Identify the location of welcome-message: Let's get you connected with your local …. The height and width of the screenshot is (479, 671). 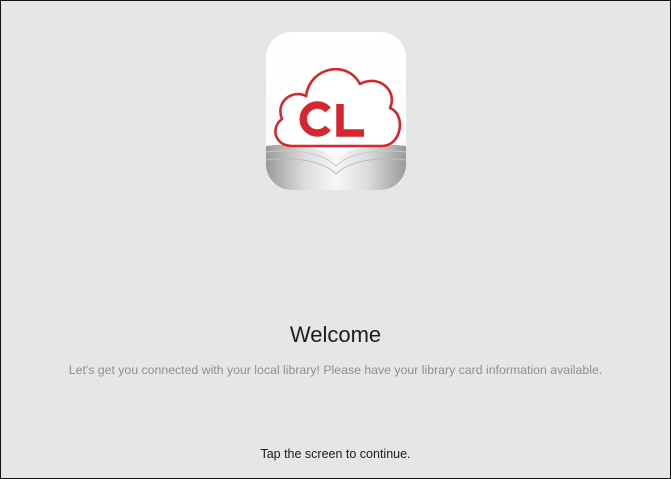
(335, 370).